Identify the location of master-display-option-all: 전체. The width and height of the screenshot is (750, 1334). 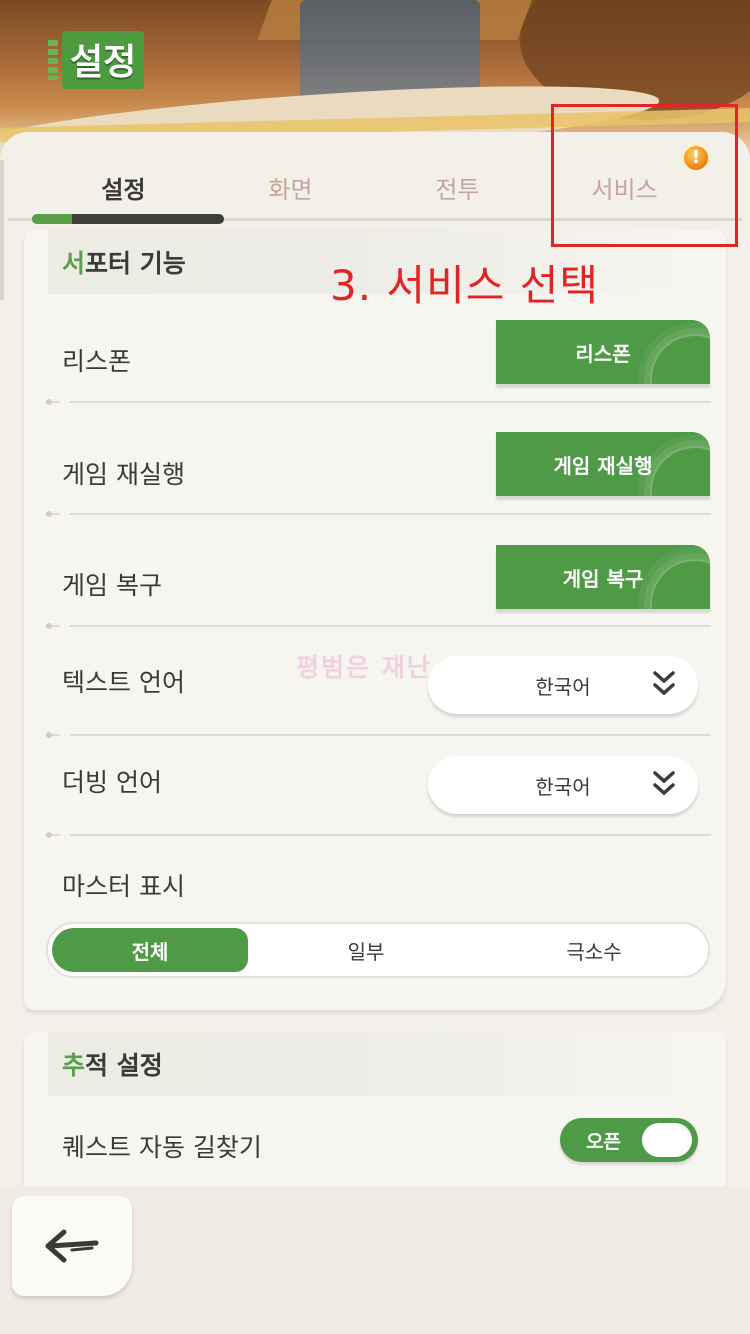
(150, 950).